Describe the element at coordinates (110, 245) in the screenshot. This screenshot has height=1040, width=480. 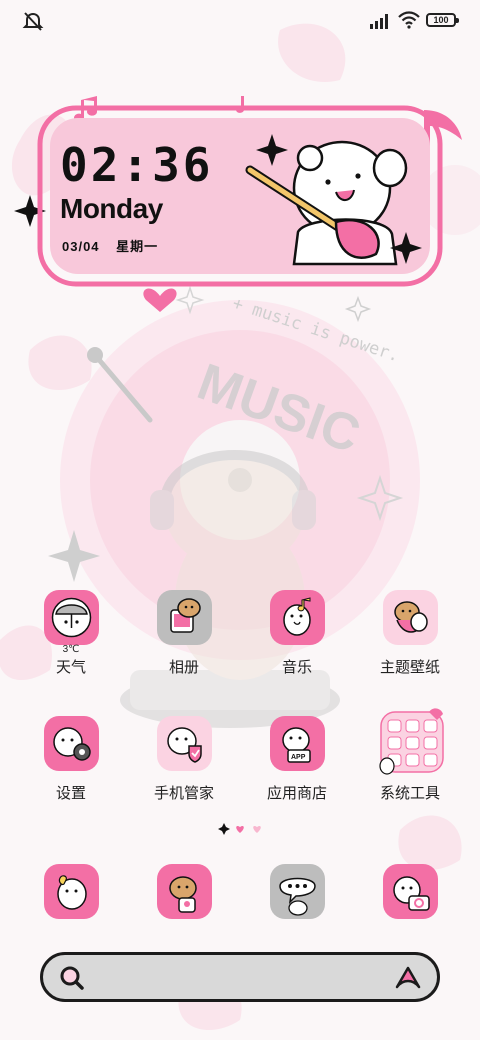
I see `clock-date: 03/04 星期一` at that location.